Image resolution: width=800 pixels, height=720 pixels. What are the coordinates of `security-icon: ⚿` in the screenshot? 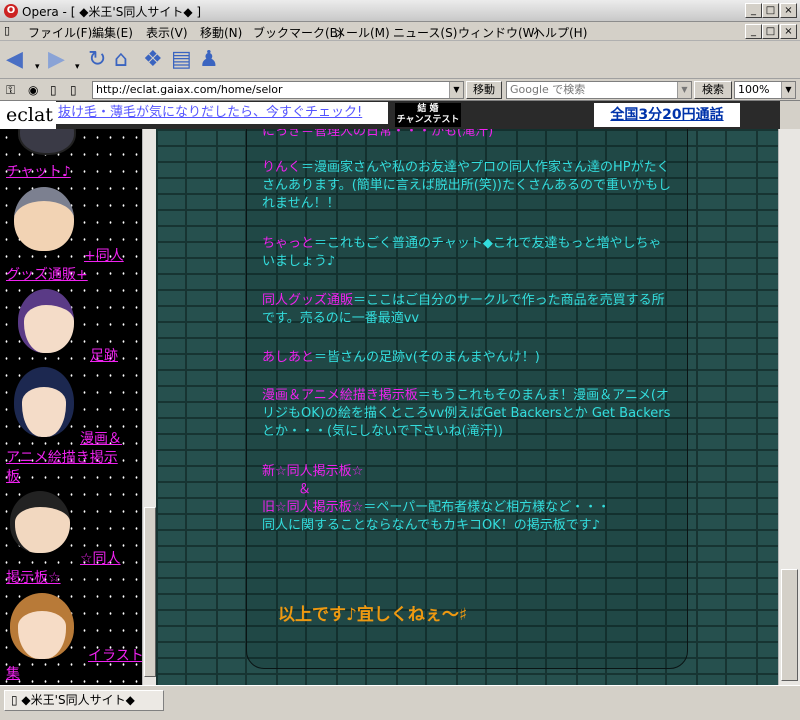 It's located at (10, 90).